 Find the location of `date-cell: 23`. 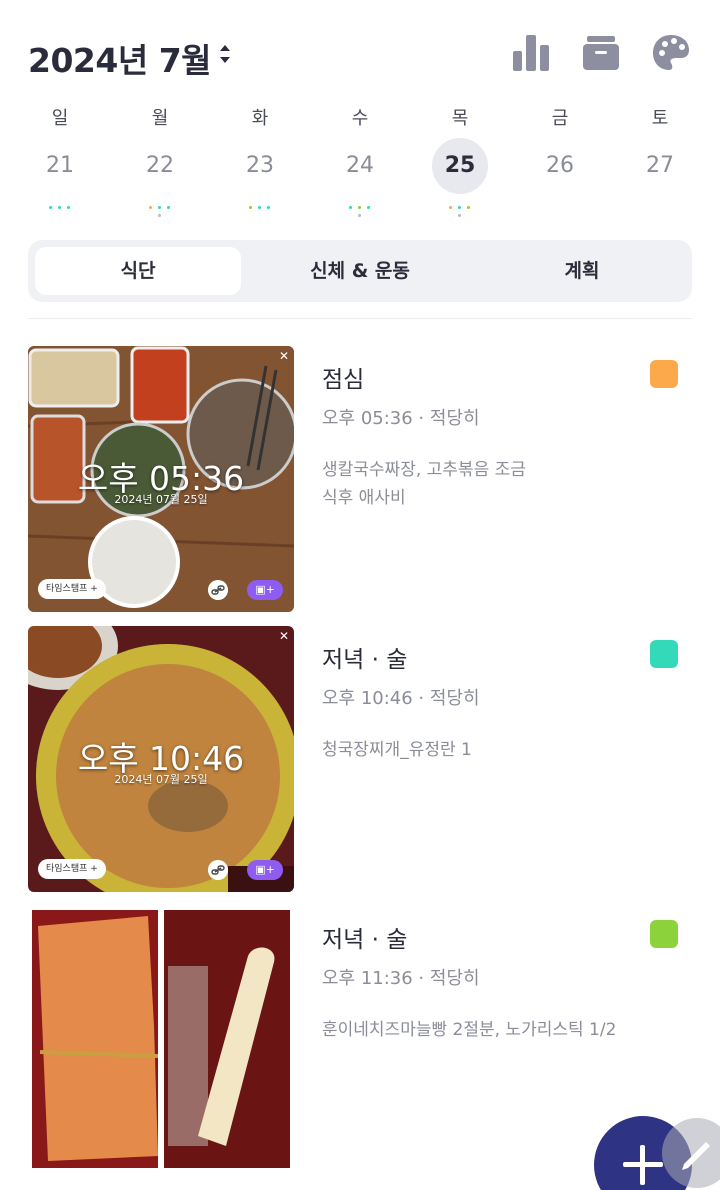

date-cell: 23 is located at coordinates (260, 183).